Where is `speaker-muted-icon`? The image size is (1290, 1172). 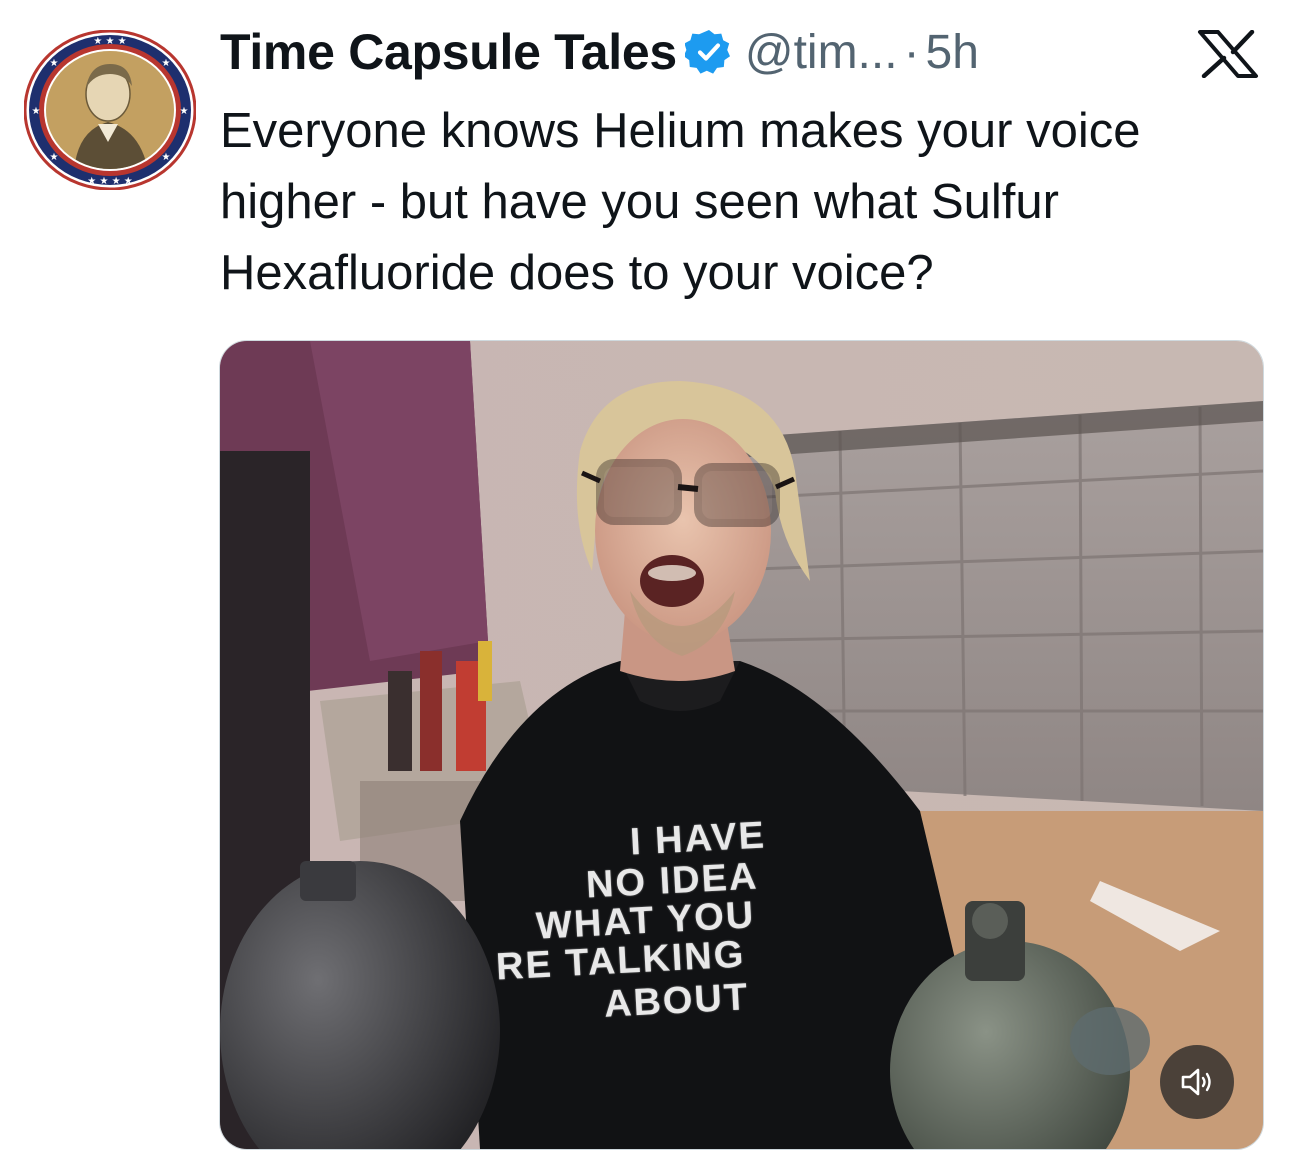 speaker-muted-icon is located at coordinates (1196, 1082).